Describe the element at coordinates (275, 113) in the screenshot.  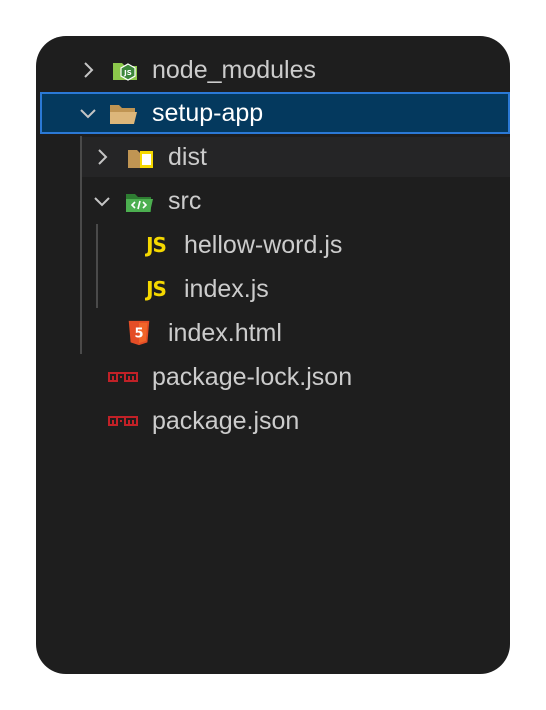
I see `tree-item-setup-app: setup-app` at that location.